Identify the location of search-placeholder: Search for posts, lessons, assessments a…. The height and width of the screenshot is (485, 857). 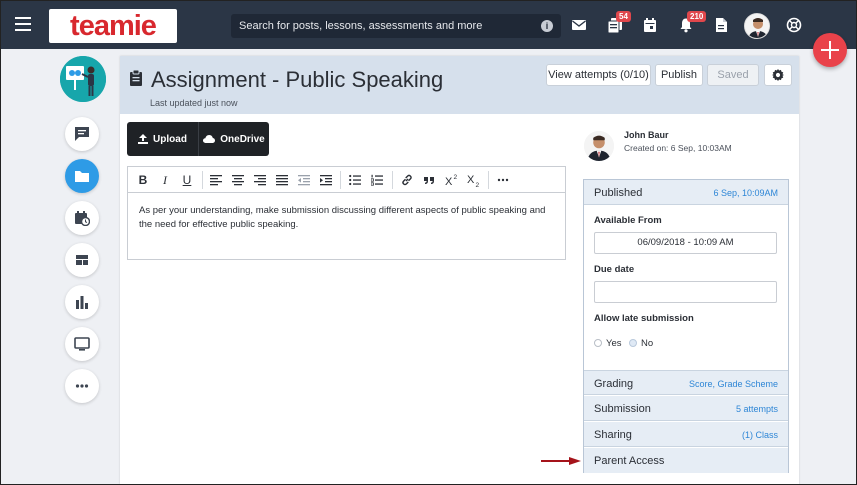
(361, 26).